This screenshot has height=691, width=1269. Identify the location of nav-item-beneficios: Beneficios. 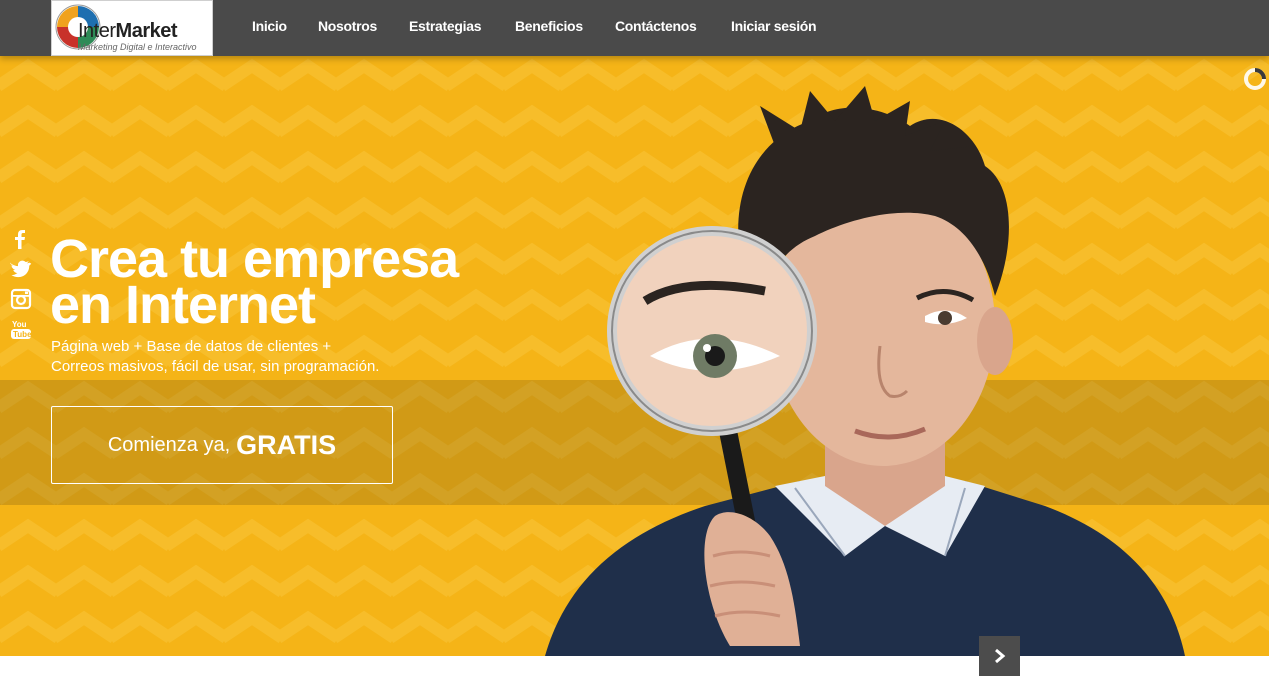
(549, 26).